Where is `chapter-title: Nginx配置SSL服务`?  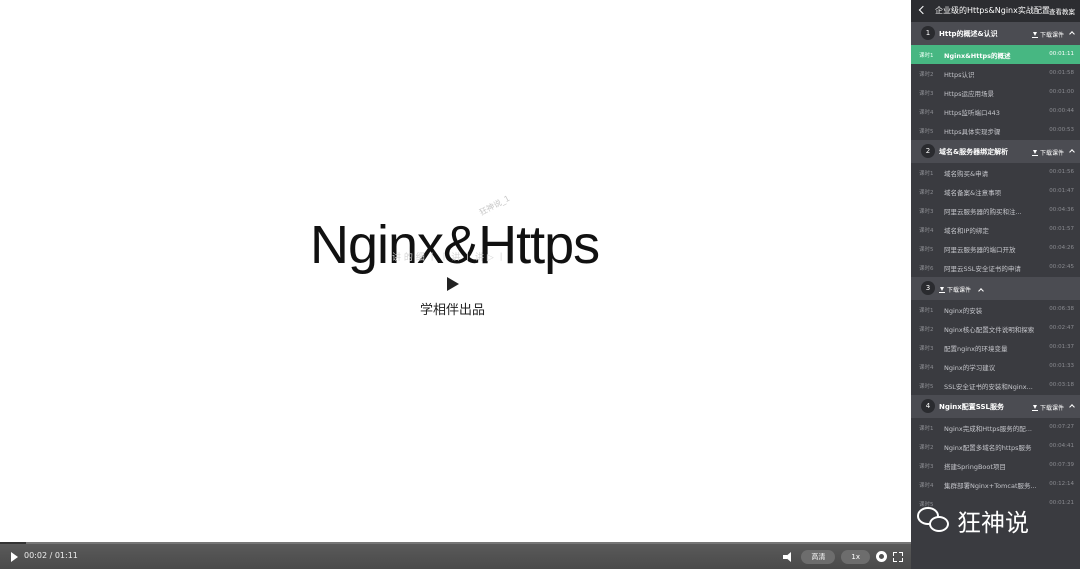 chapter-title: Nginx配置SSL服务 is located at coordinates (971, 407).